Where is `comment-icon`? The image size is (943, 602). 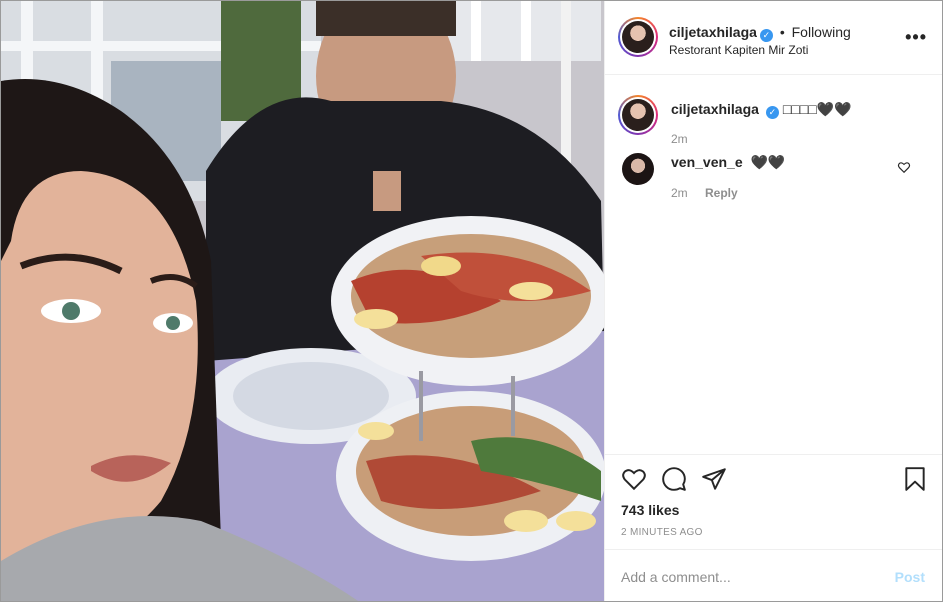 comment-icon is located at coordinates (674, 479).